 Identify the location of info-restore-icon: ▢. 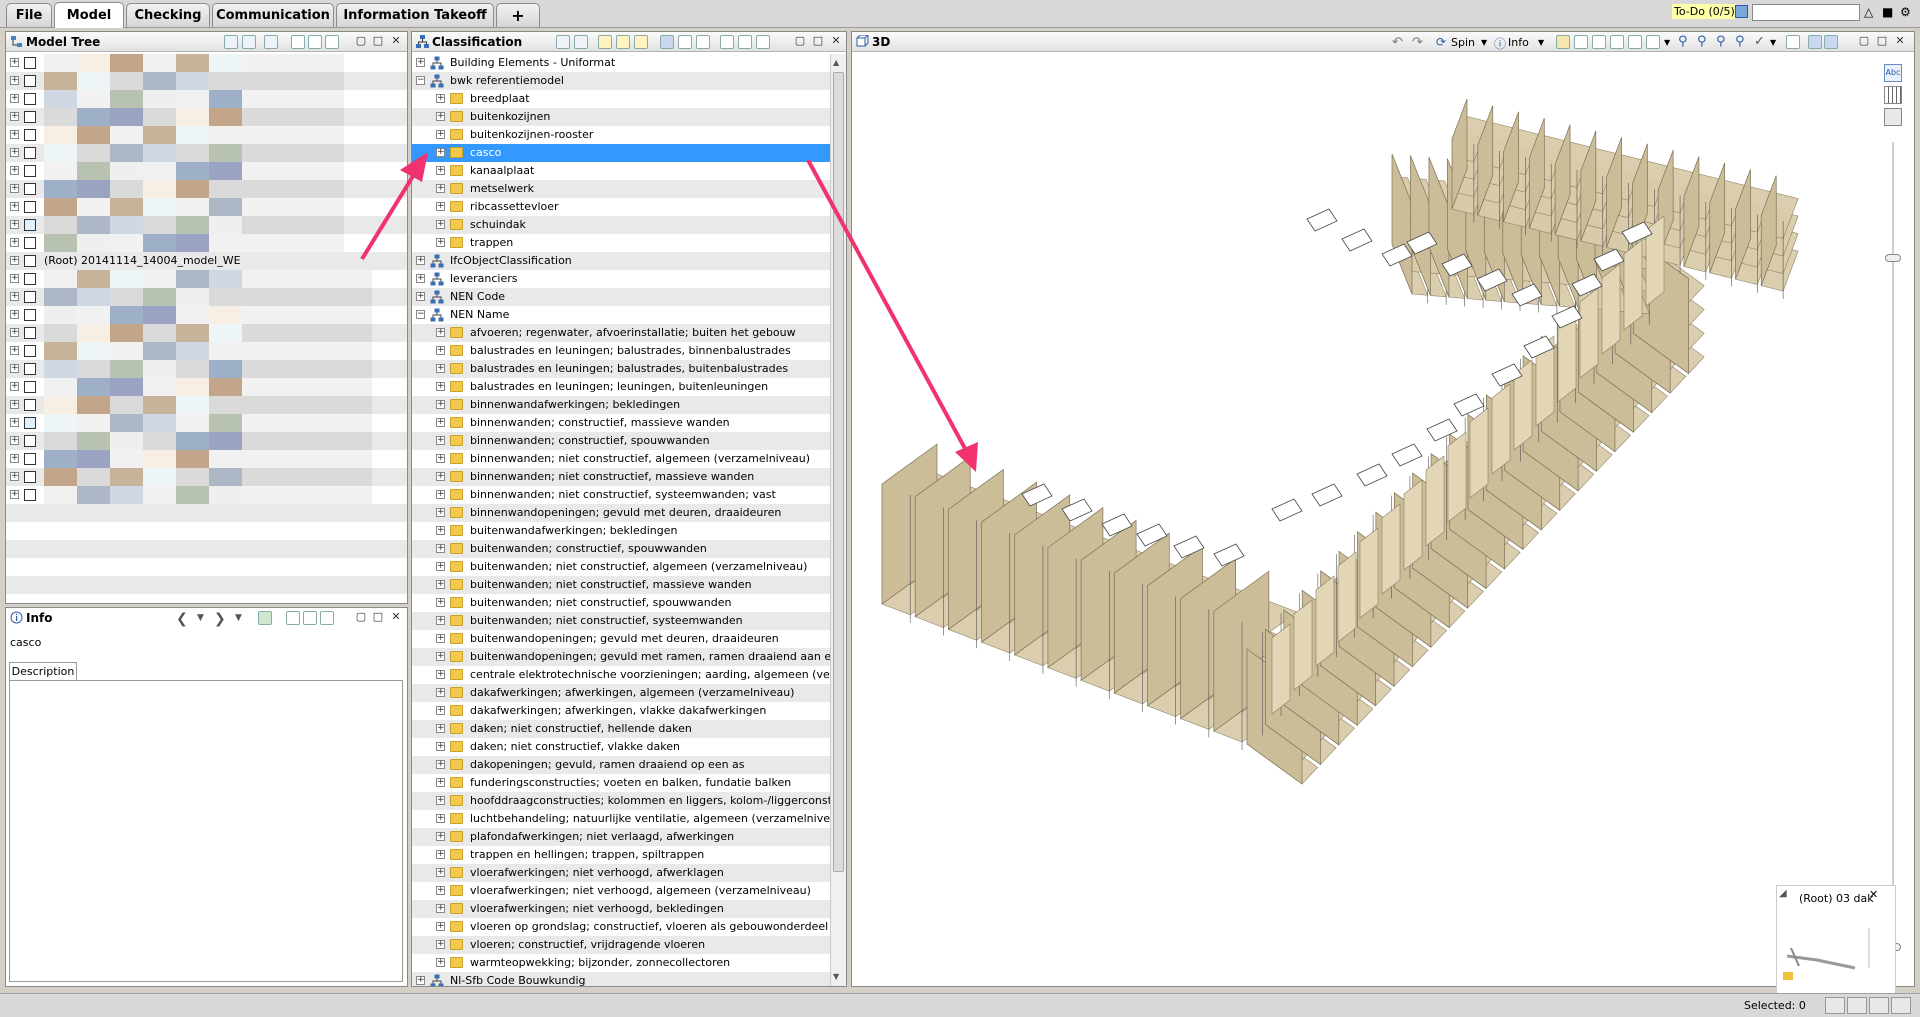
(361, 617).